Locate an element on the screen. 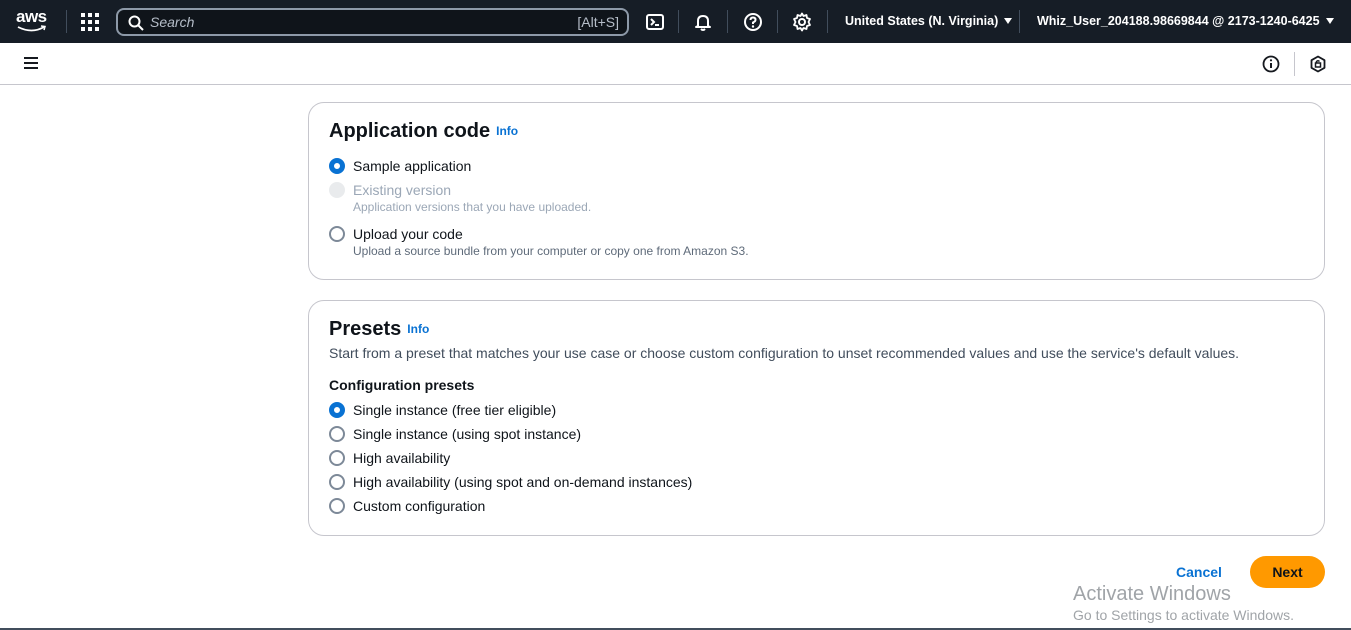 Image resolution: width=1351 pixels, height=630 pixels. radio-sample-application: Sample application is located at coordinates (400, 166).